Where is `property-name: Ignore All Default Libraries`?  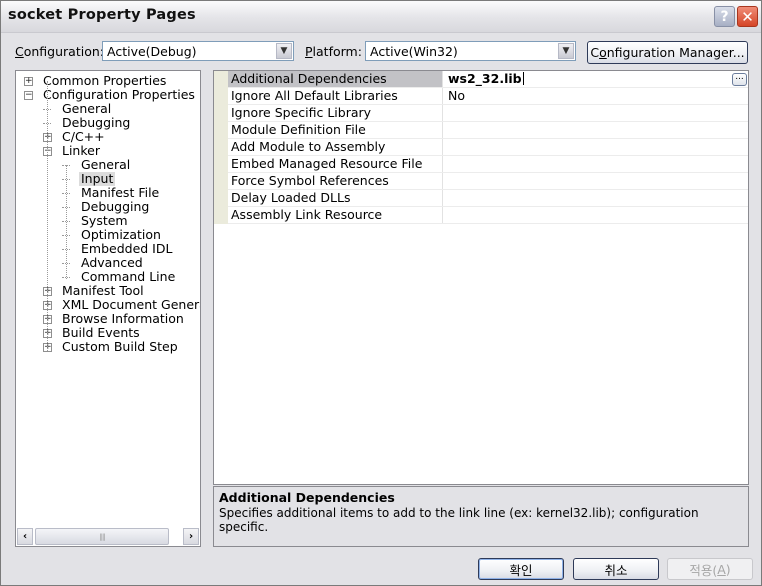
property-name: Ignore All Default Libraries is located at coordinates (335, 96).